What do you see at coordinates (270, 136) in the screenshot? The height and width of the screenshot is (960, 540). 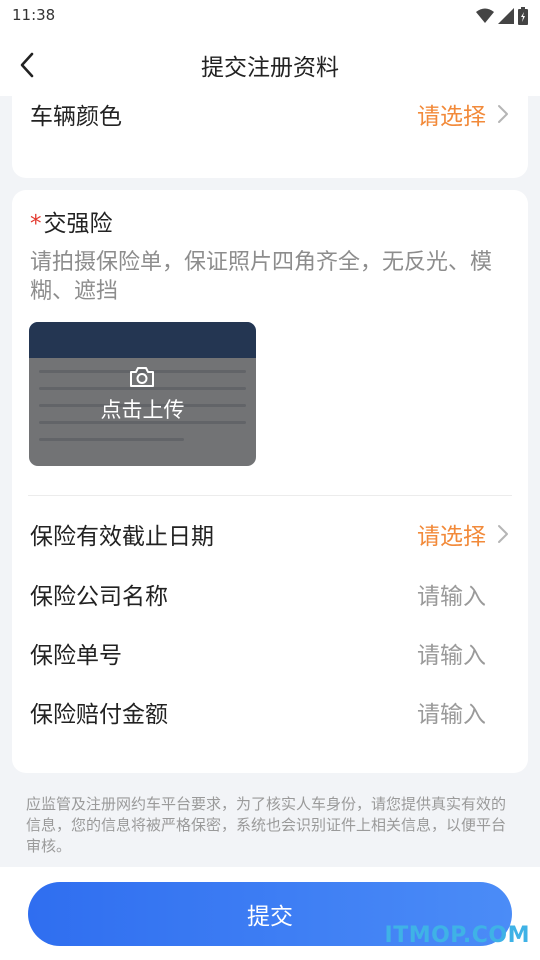 I see `vehicle-info-card: 车辆颜色 请选择` at bounding box center [270, 136].